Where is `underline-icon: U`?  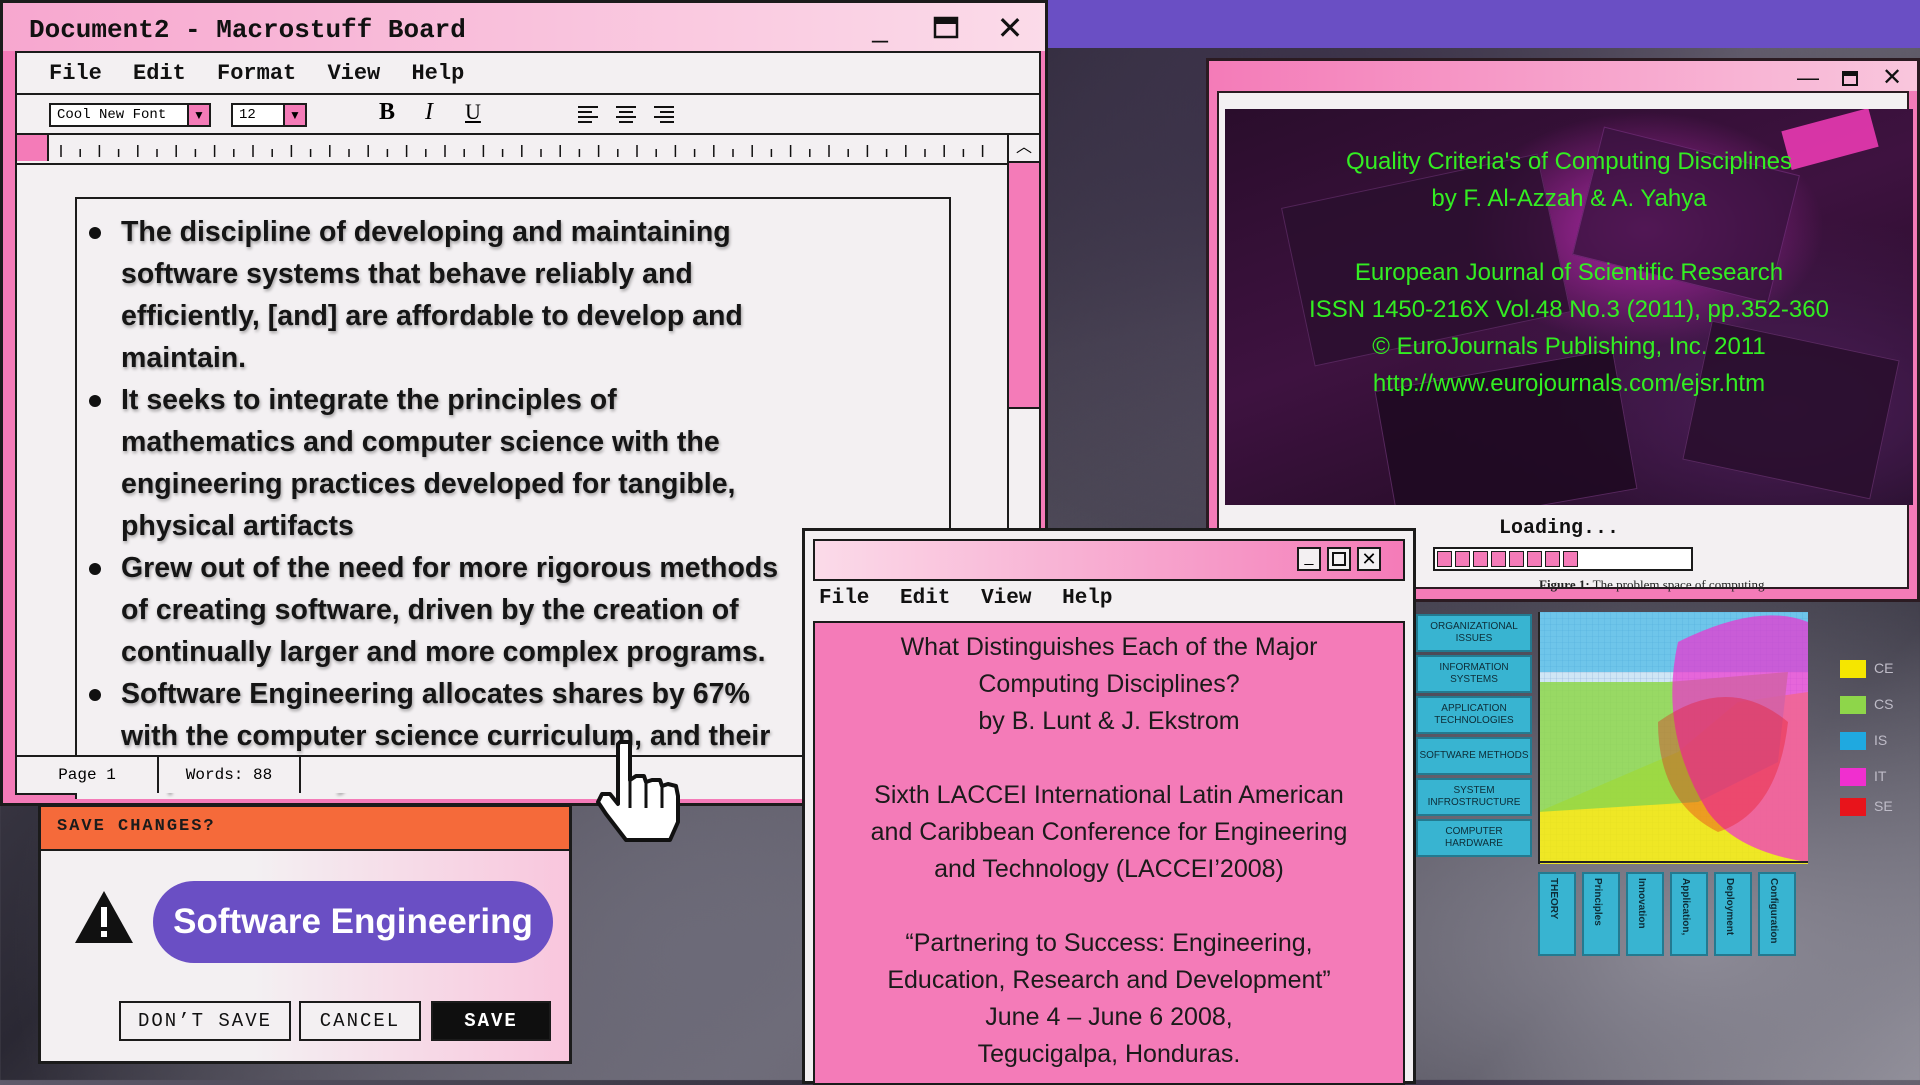 underline-icon: U is located at coordinates (473, 112).